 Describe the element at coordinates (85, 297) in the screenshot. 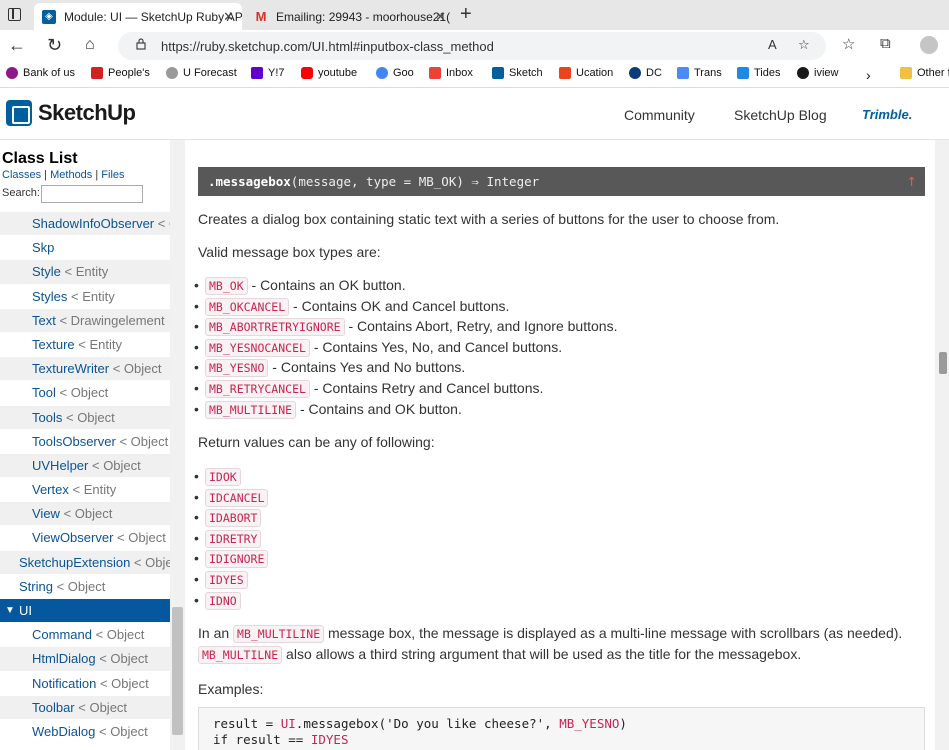

I see `sidebar-item-styles: Styles < Entity` at that location.